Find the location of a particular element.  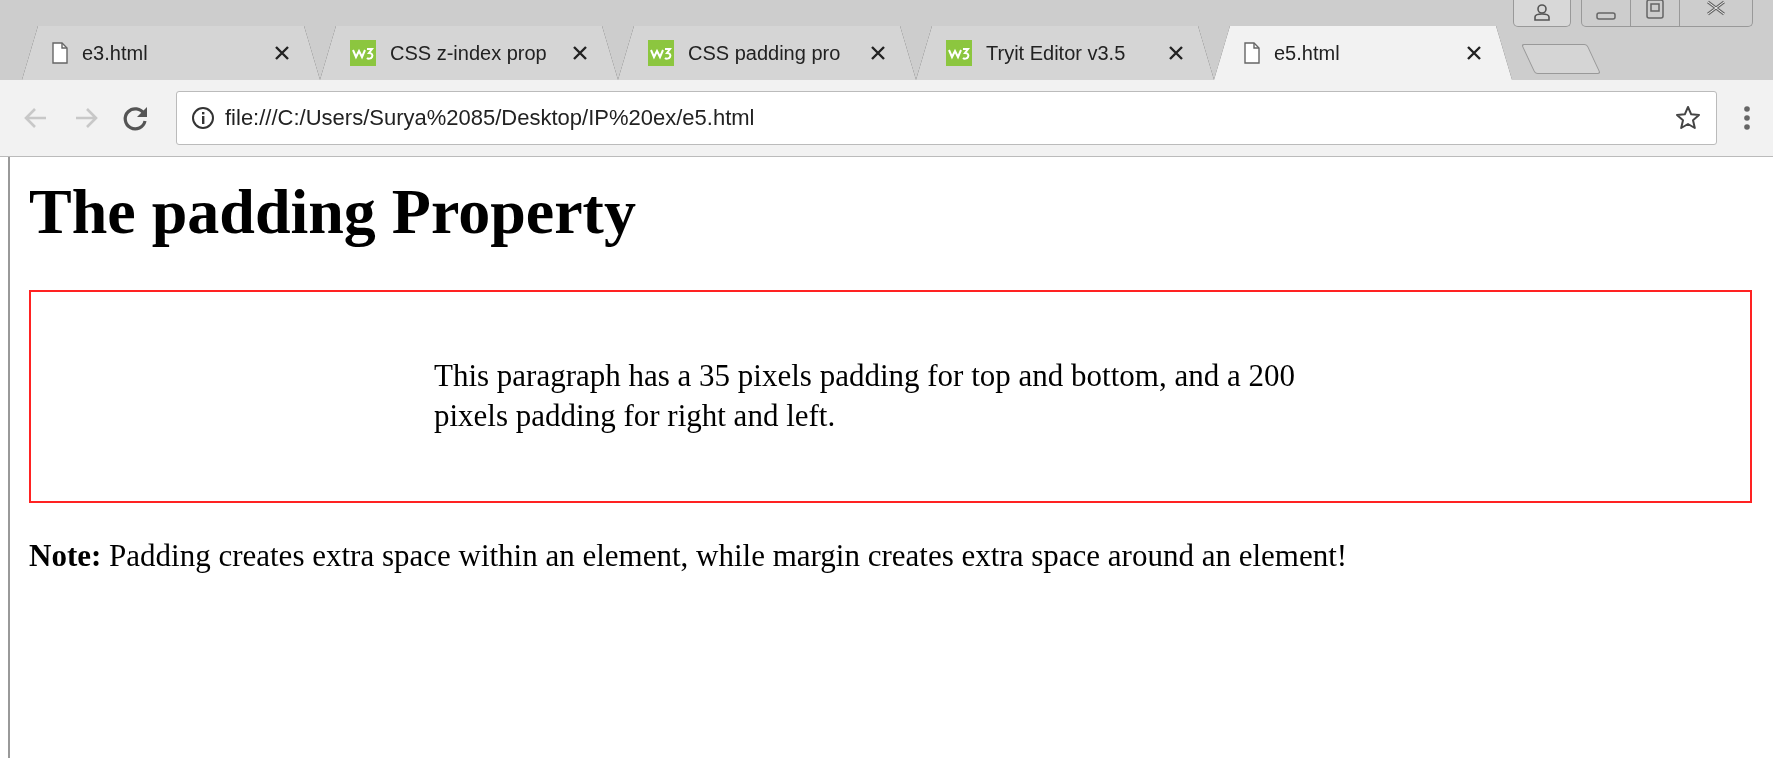

browser-tab: e5.html is located at coordinates (1363, 53).